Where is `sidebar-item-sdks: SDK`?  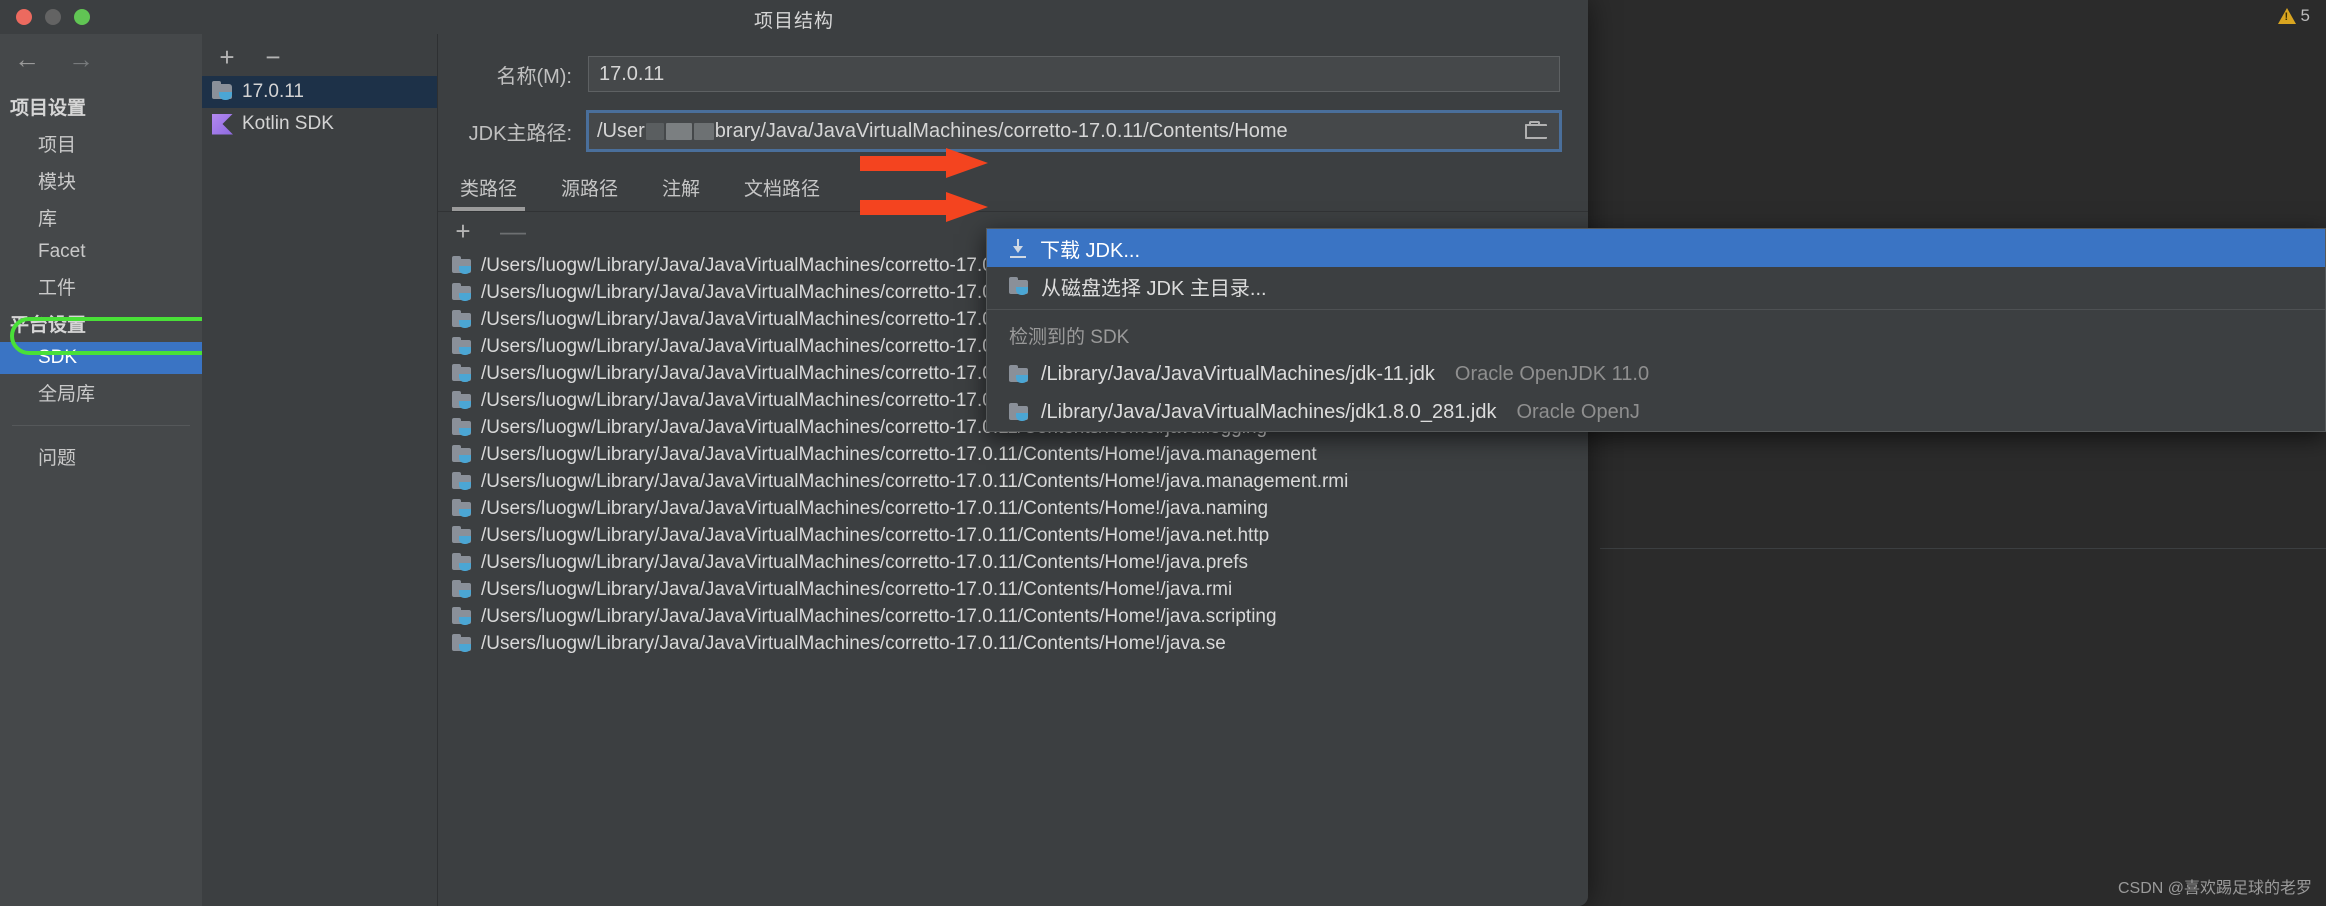
sidebar-item-sdks: SDK is located at coordinates (101, 358).